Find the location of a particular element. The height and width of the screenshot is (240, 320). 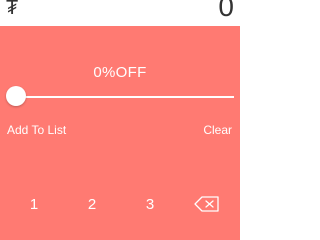

backspace-icon is located at coordinates (206, 204).